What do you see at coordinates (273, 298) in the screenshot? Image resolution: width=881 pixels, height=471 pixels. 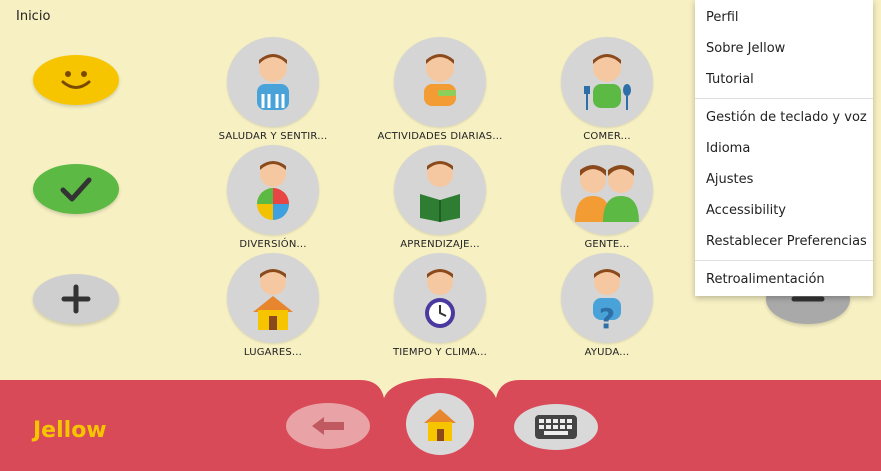 I see `places-icon` at bounding box center [273, 298].